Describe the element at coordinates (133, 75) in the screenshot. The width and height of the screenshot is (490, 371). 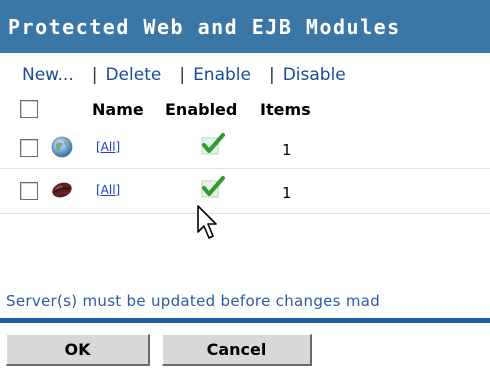
I see `delete-link: Delete` at that location.